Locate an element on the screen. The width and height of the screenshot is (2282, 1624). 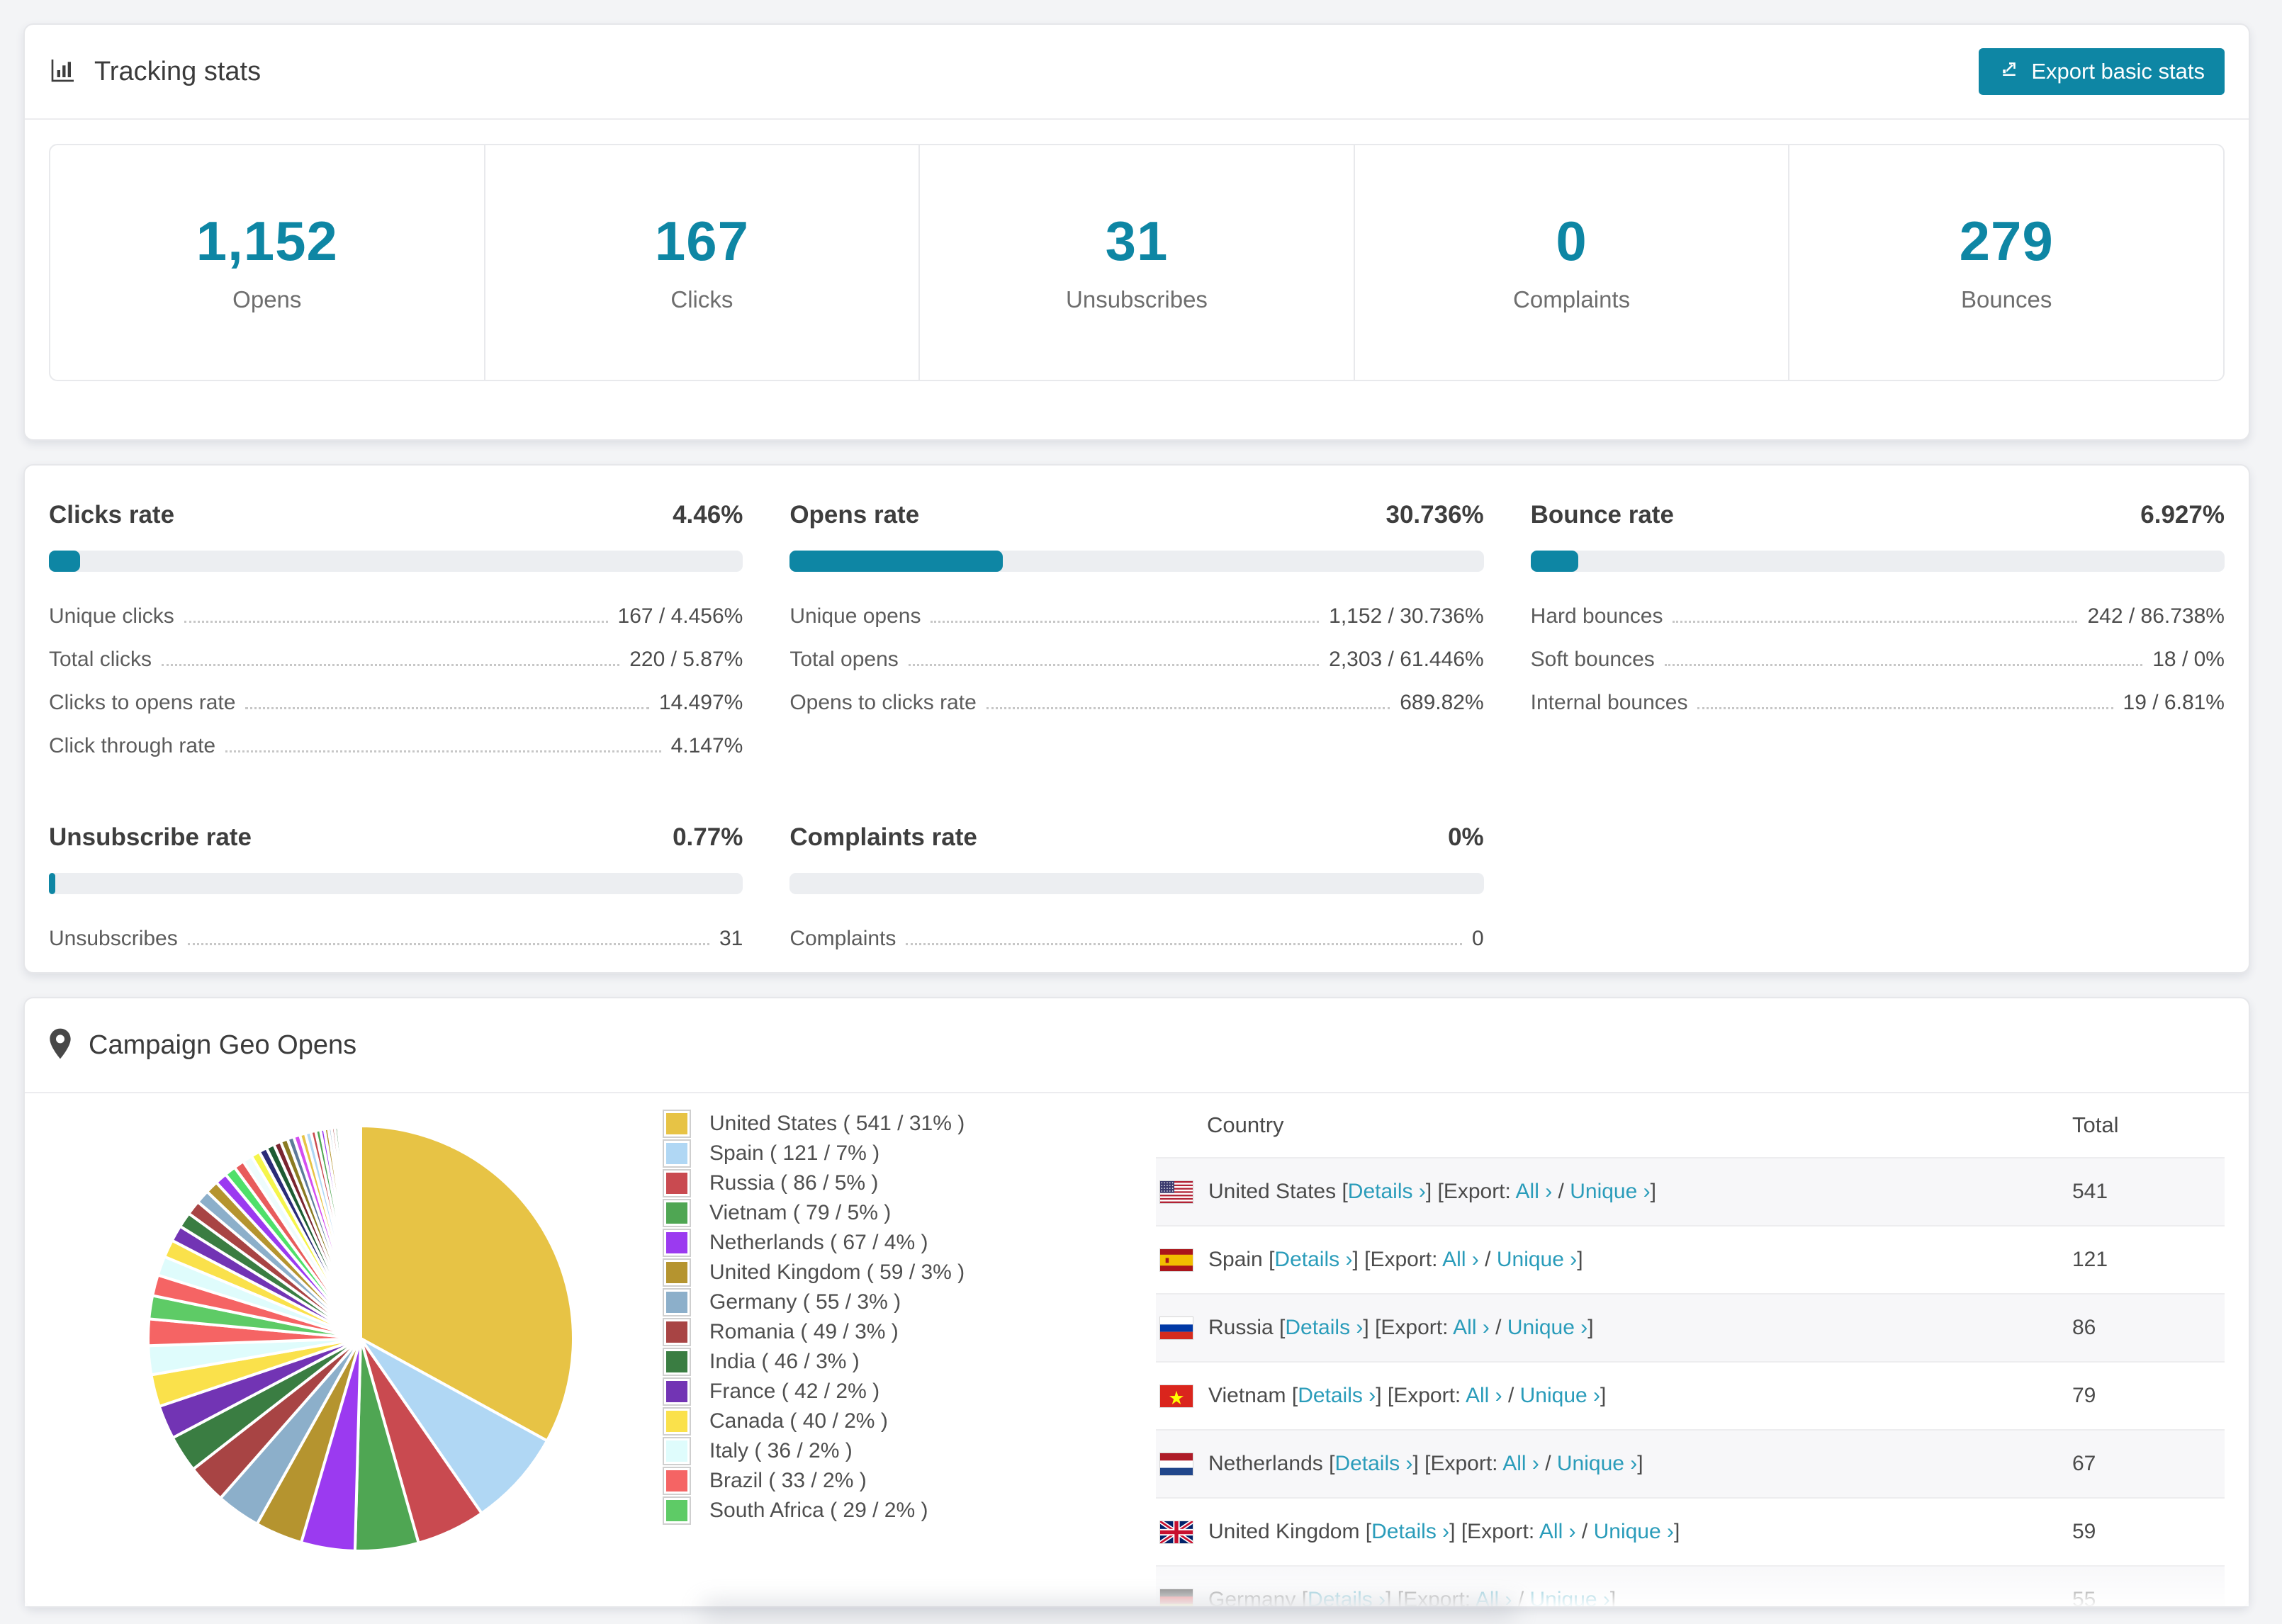
rate-detail-label: Clicks to opens rate is located at coordinates (143, 703).